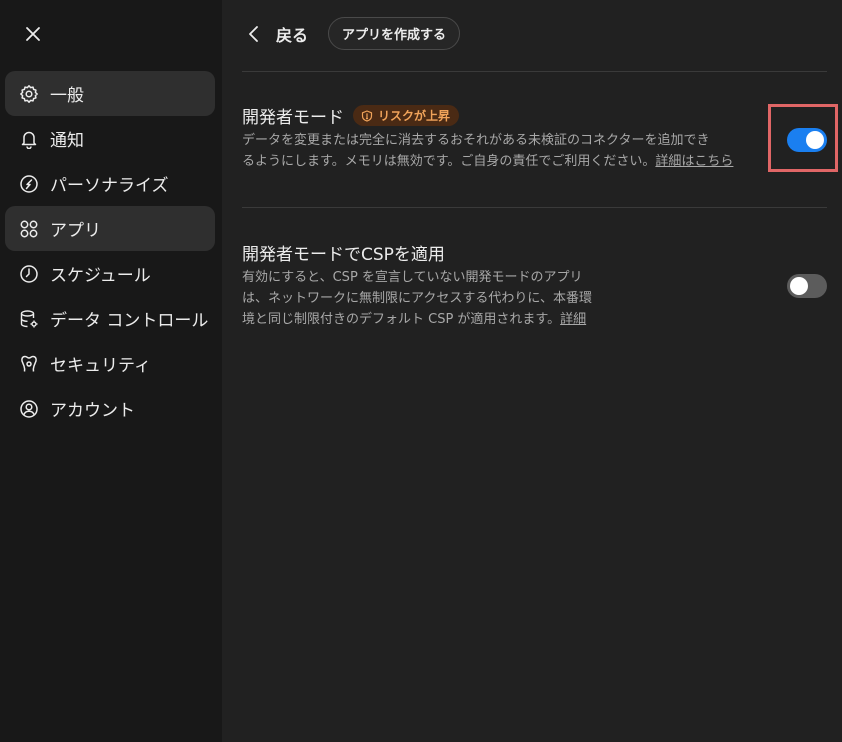  I want to click on security-icon, so click(29, 364).